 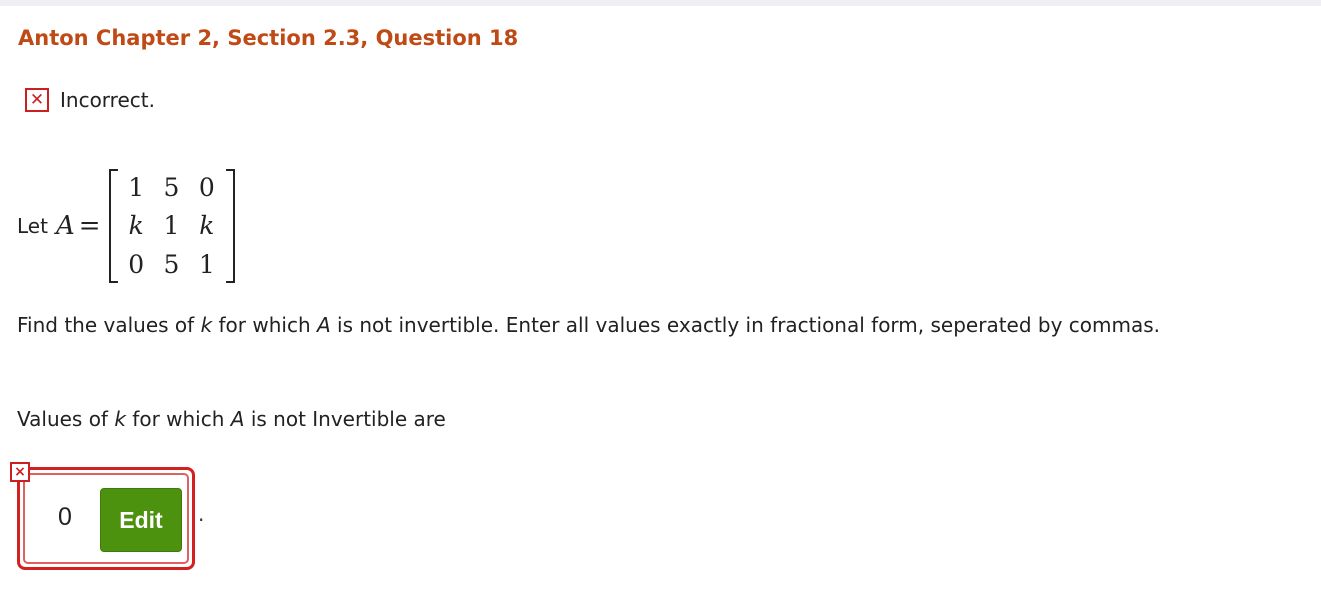 I want to click on answer-value: 0, so click(x=65, y=517).